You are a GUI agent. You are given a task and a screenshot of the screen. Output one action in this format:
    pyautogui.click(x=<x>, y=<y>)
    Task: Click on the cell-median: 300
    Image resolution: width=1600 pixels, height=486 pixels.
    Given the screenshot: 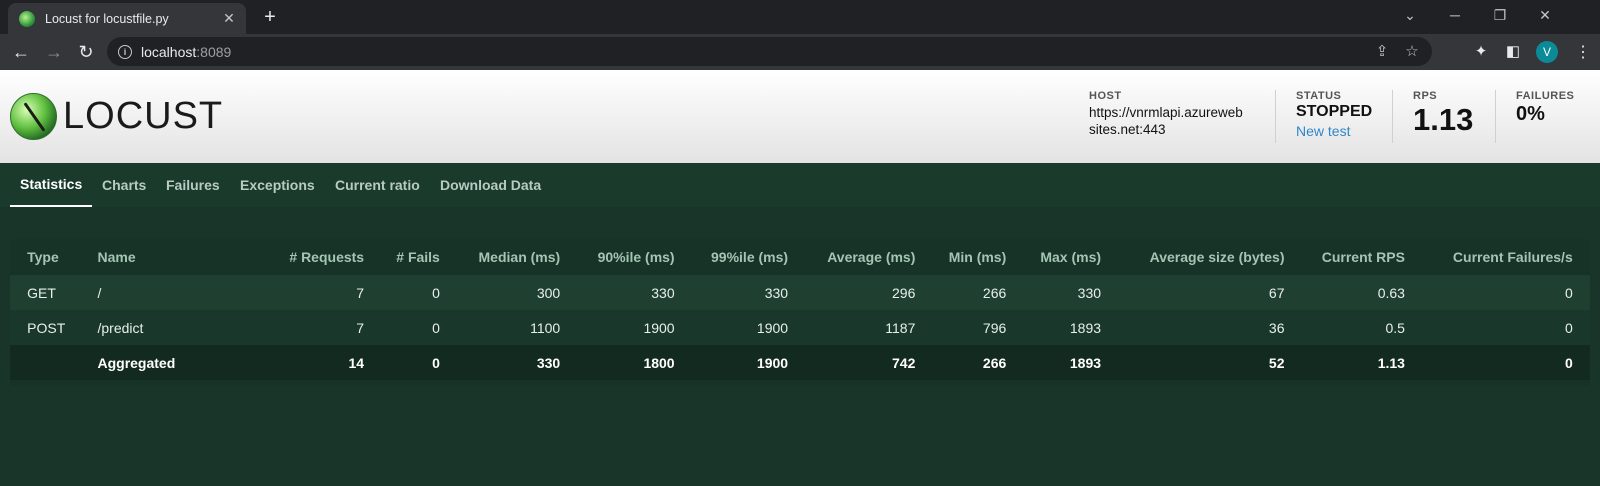 What is the action you would take?
    pyautogui.click(x=500, y=292)
    